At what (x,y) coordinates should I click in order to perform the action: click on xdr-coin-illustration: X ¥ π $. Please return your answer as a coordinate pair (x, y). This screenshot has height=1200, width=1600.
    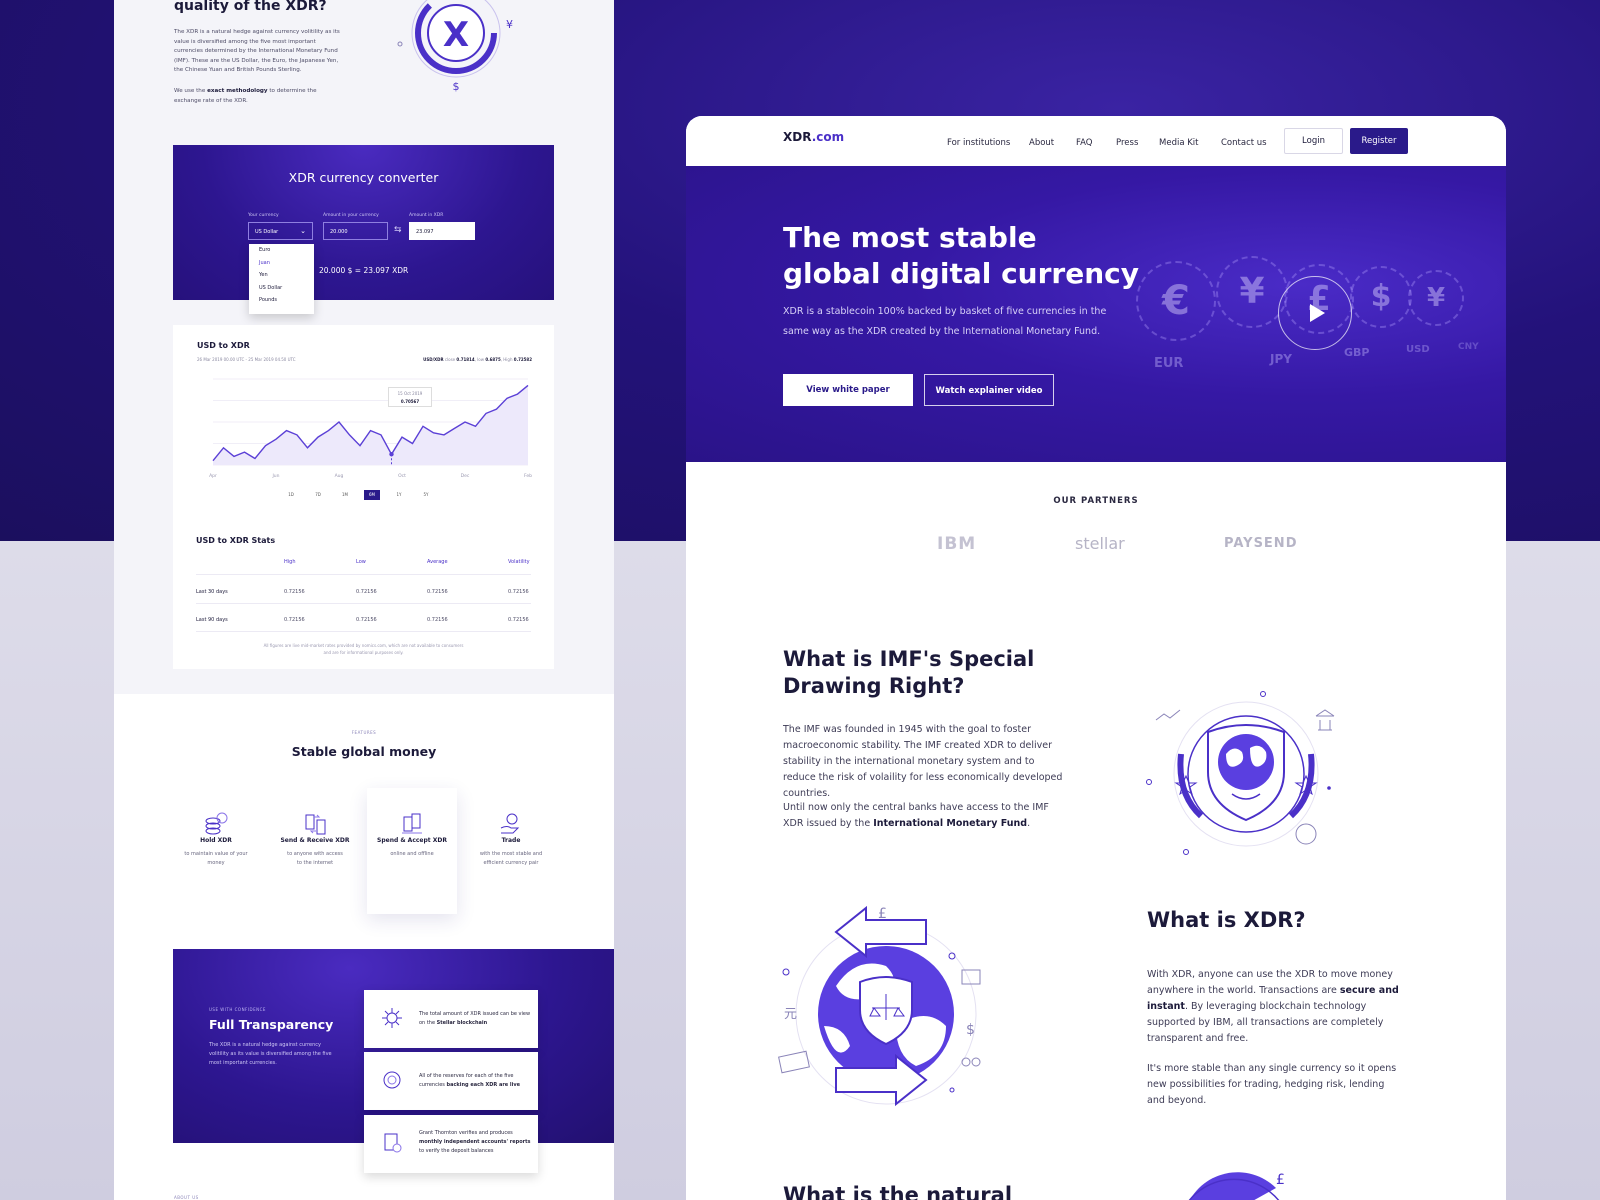
    Looking at the image, I should click on (455, 46).